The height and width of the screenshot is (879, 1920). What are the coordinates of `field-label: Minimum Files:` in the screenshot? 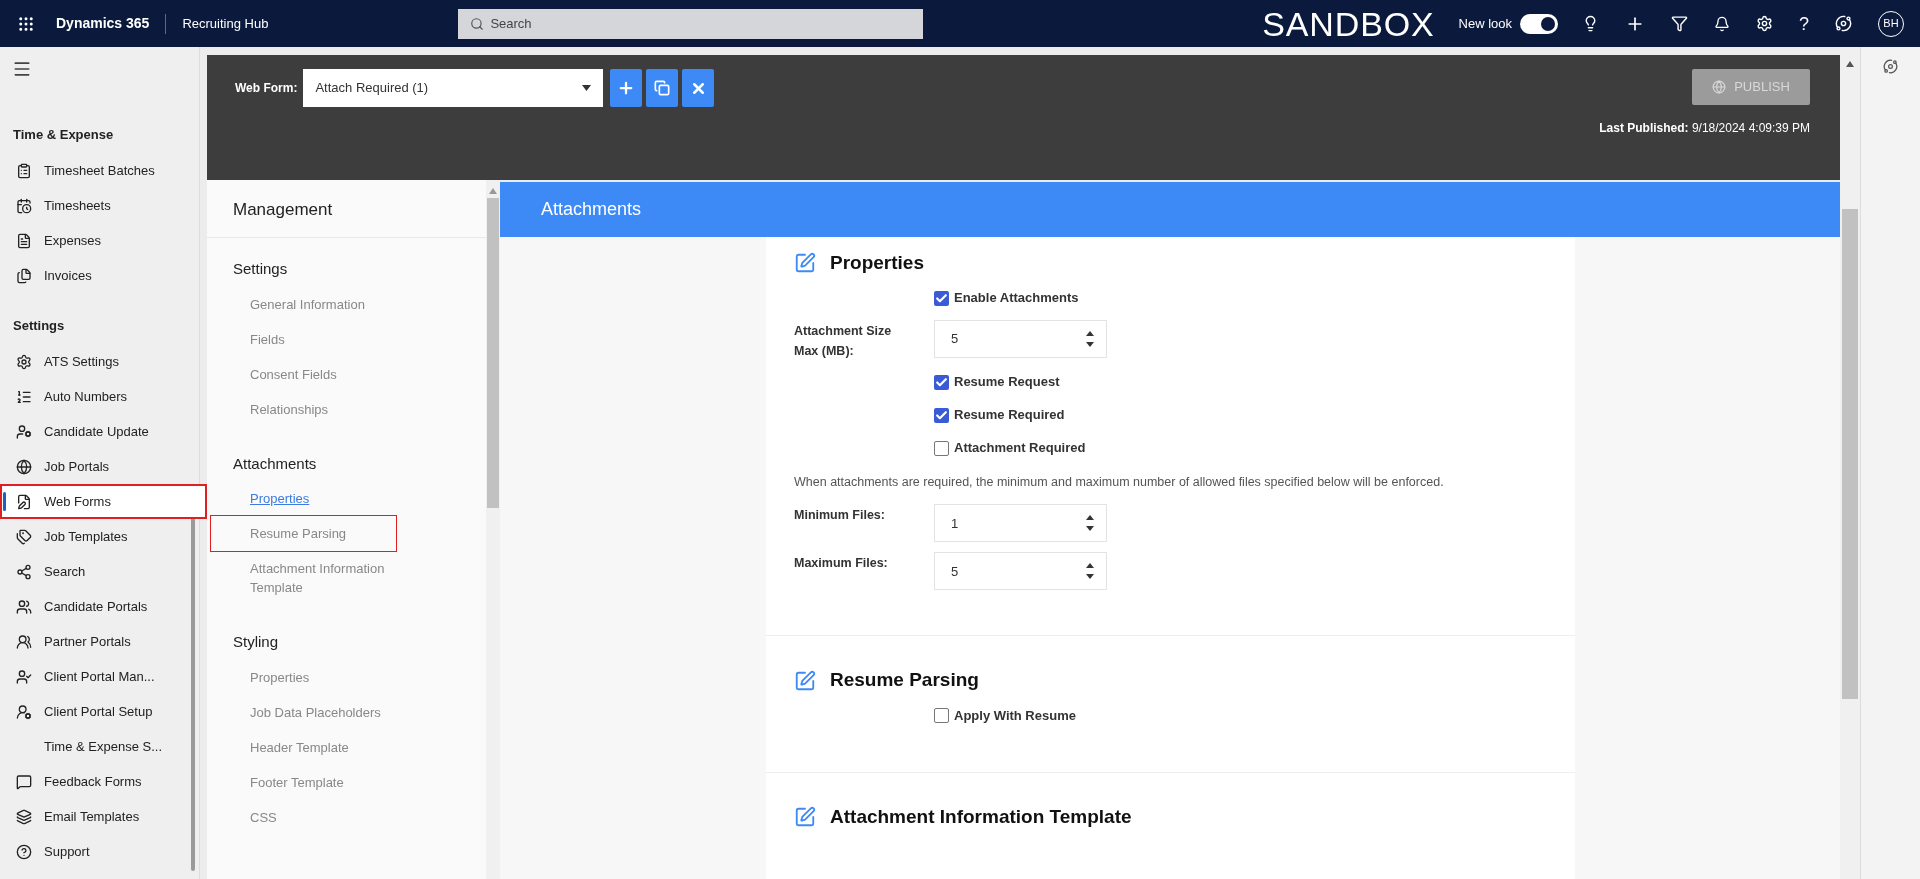 It's located at (840, 516).